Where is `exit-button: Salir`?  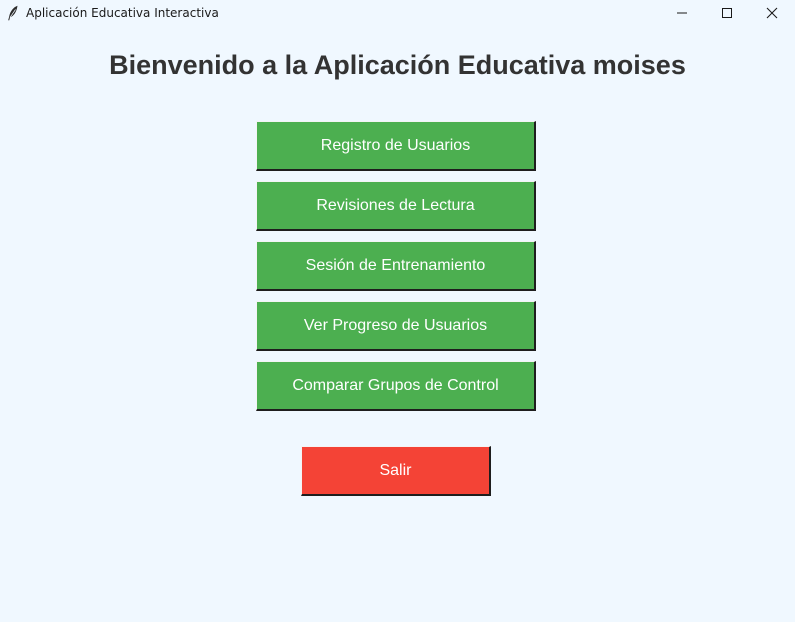 exit-button: Salir is located at coordinates (396, 471).